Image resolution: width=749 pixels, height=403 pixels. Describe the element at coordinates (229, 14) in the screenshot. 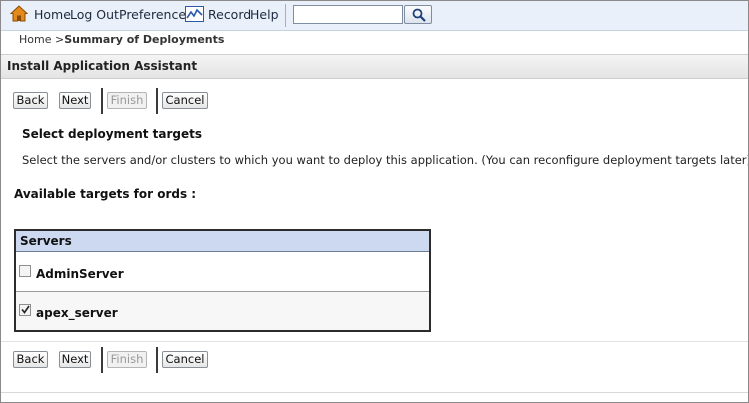

I see `record-link: Record` at that location.